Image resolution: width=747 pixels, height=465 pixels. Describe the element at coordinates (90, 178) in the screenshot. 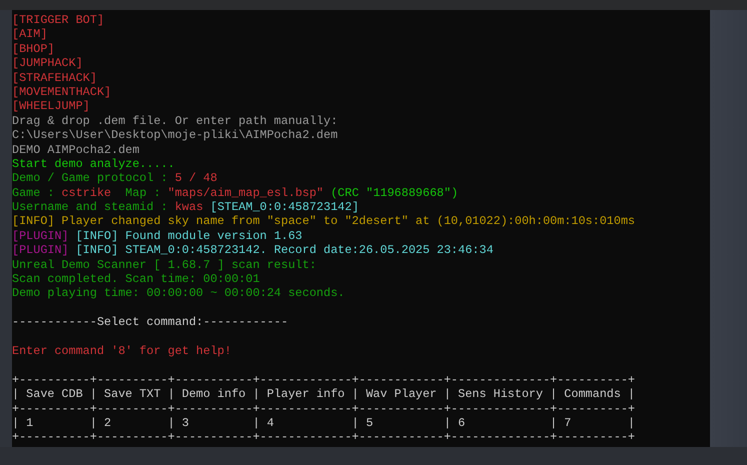

I see `console-text: Demo / Game protocol :` at that location.